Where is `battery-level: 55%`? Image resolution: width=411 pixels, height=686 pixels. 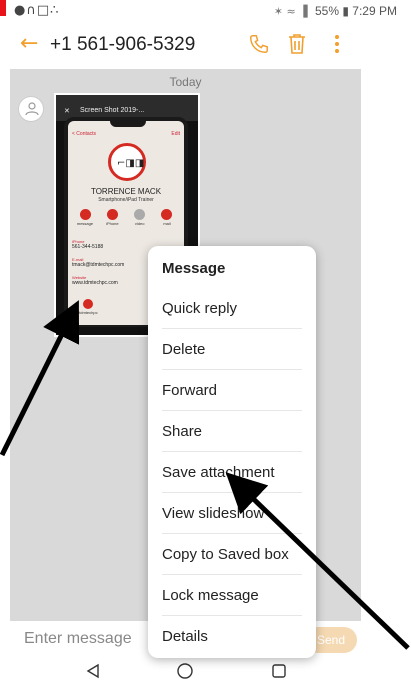
battery-level: 55% is located at coordinates (326, 11).